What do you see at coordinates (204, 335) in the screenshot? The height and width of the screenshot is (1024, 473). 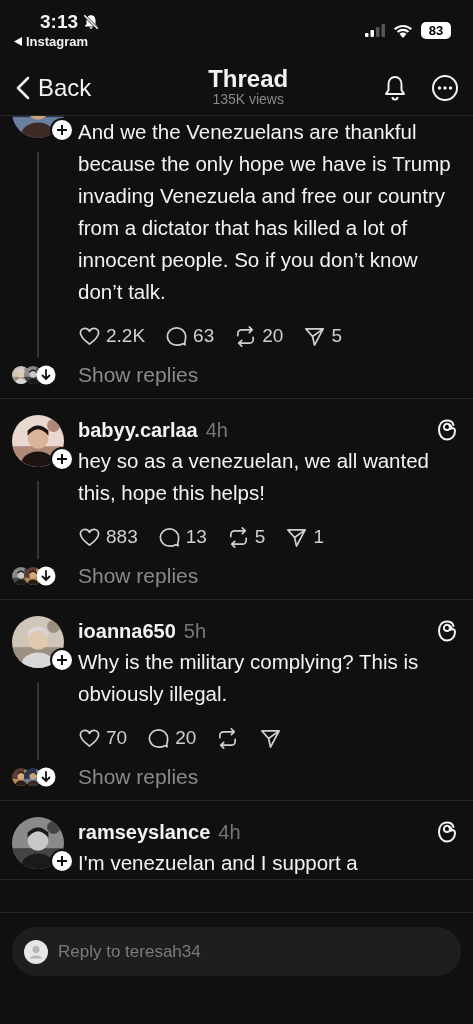 I see `comment-count: 63` at bounding box center [204, 335].